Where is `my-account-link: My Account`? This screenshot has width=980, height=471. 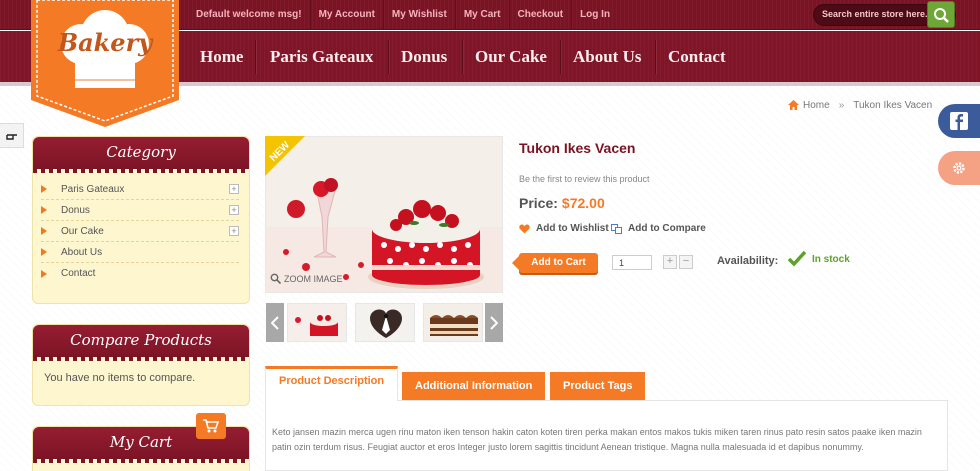
my-account-link: My Account is located at coordinates (347, 15).